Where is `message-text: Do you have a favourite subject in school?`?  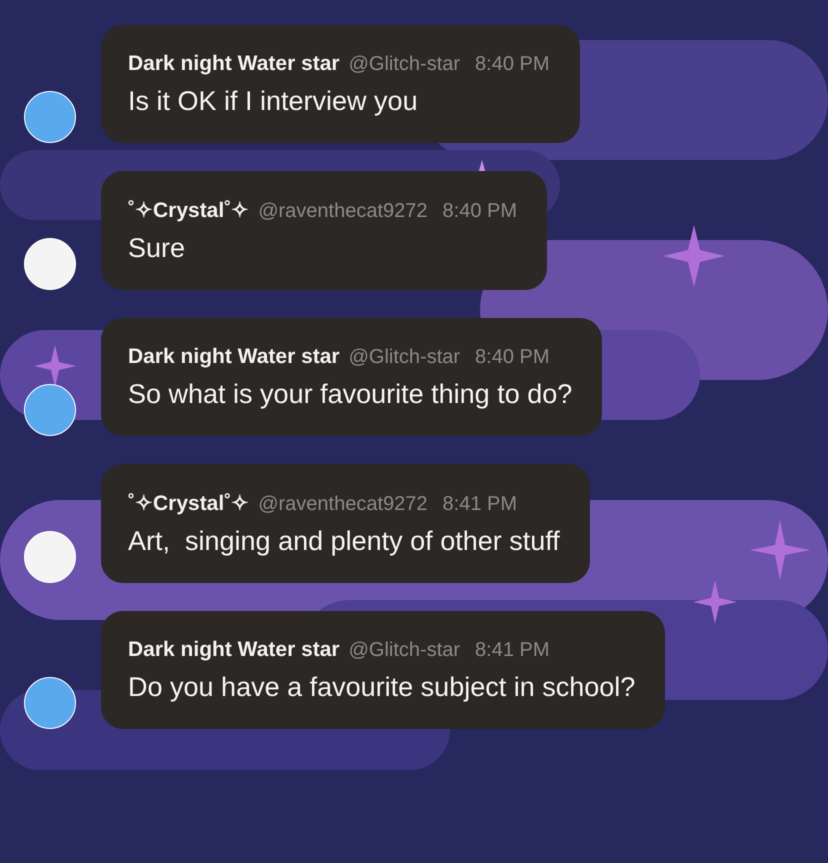 message-text: Do you have a favourite subject in school? is located at coordinates (382, 687).